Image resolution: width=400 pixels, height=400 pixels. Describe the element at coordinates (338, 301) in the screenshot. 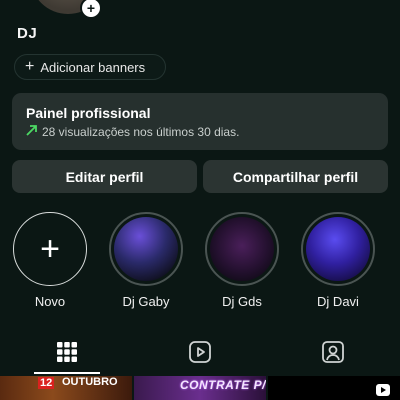

I see `highlight-label: Dj Davi` at that location.